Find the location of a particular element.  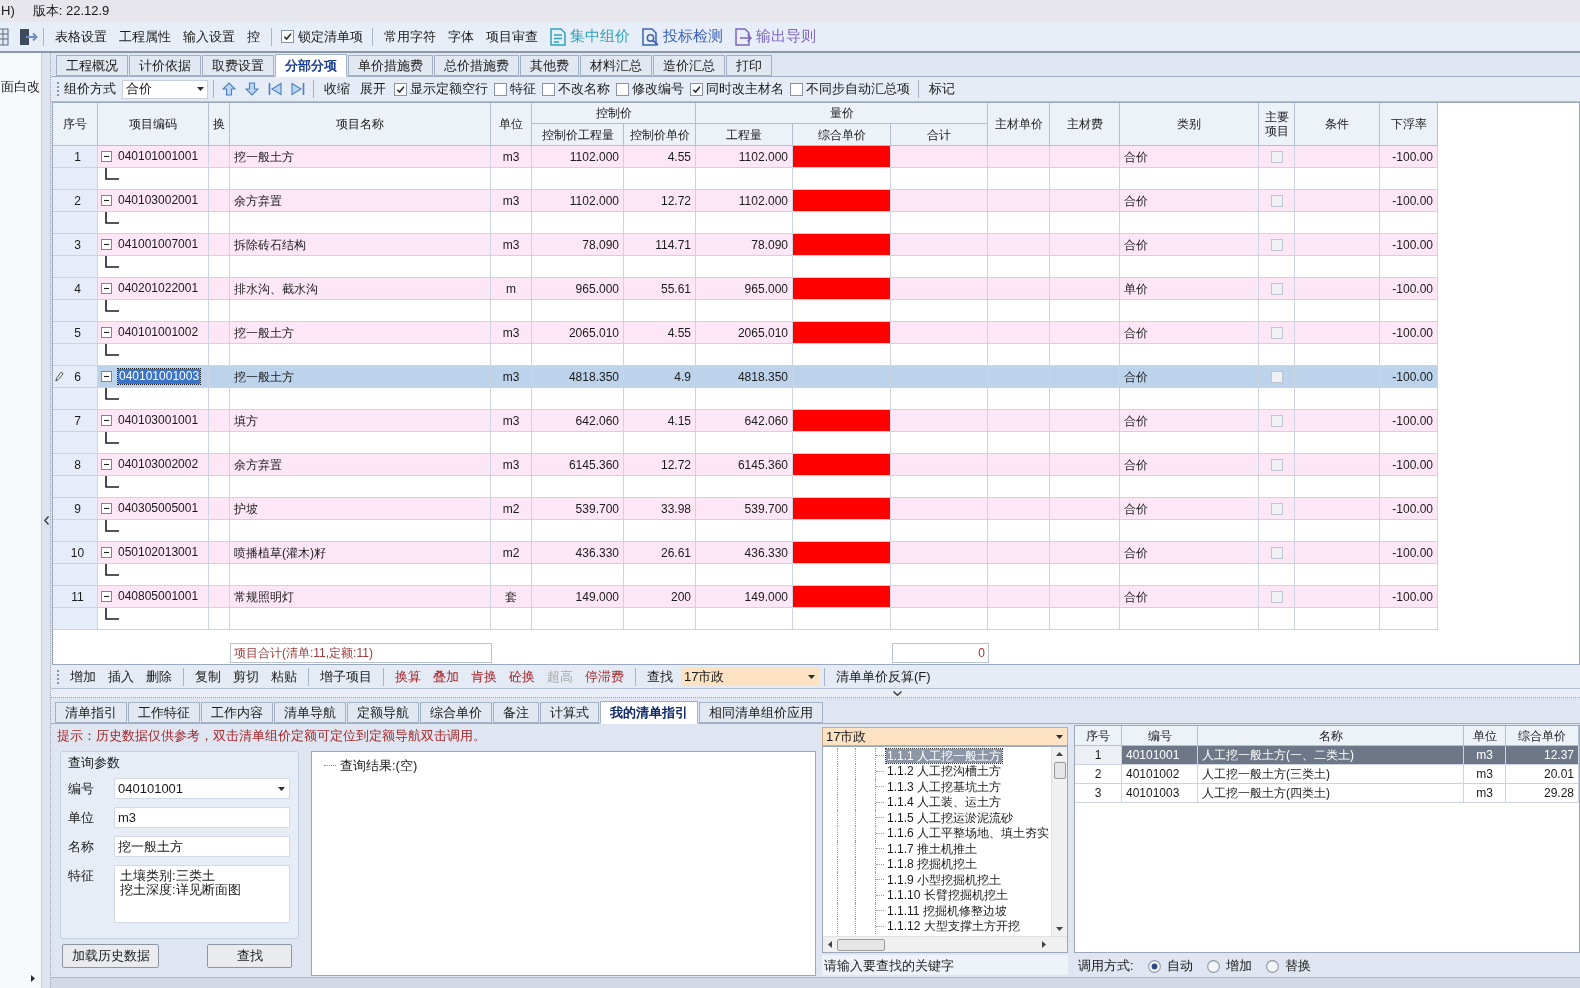

document-arrow-icon is located at coordinates (743, 36).